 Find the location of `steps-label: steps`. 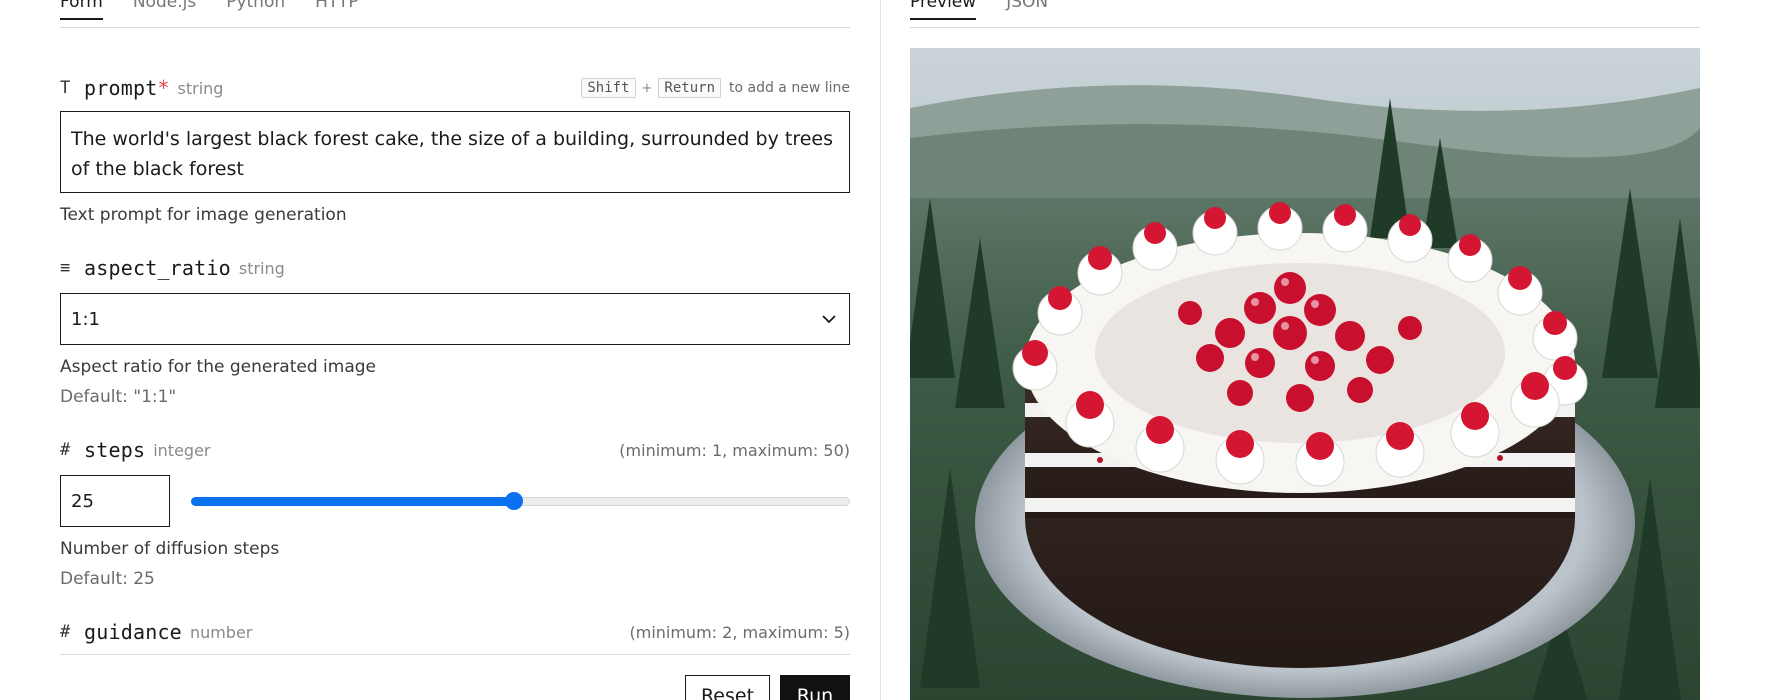

steps-label: steps is located at coordinates (115, 450).